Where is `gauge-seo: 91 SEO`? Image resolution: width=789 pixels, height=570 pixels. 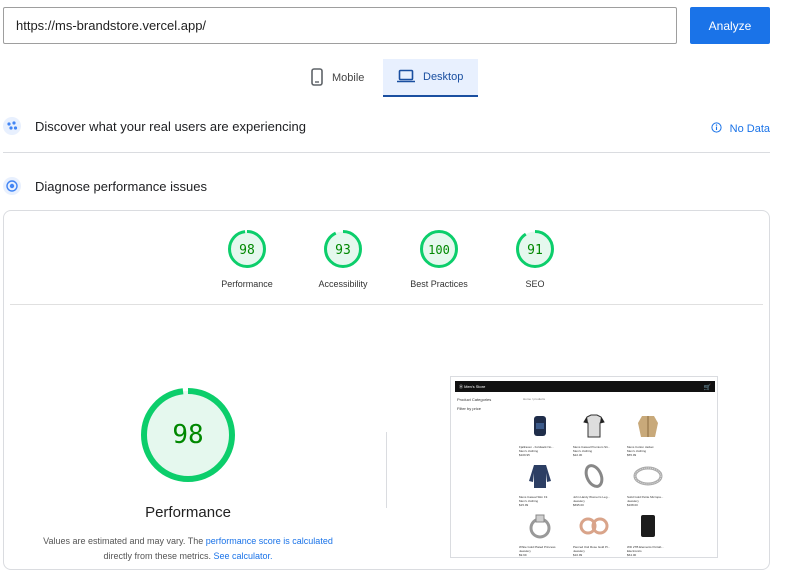 gauge-seo: 91 SEO is located at coordinates (535, 259).